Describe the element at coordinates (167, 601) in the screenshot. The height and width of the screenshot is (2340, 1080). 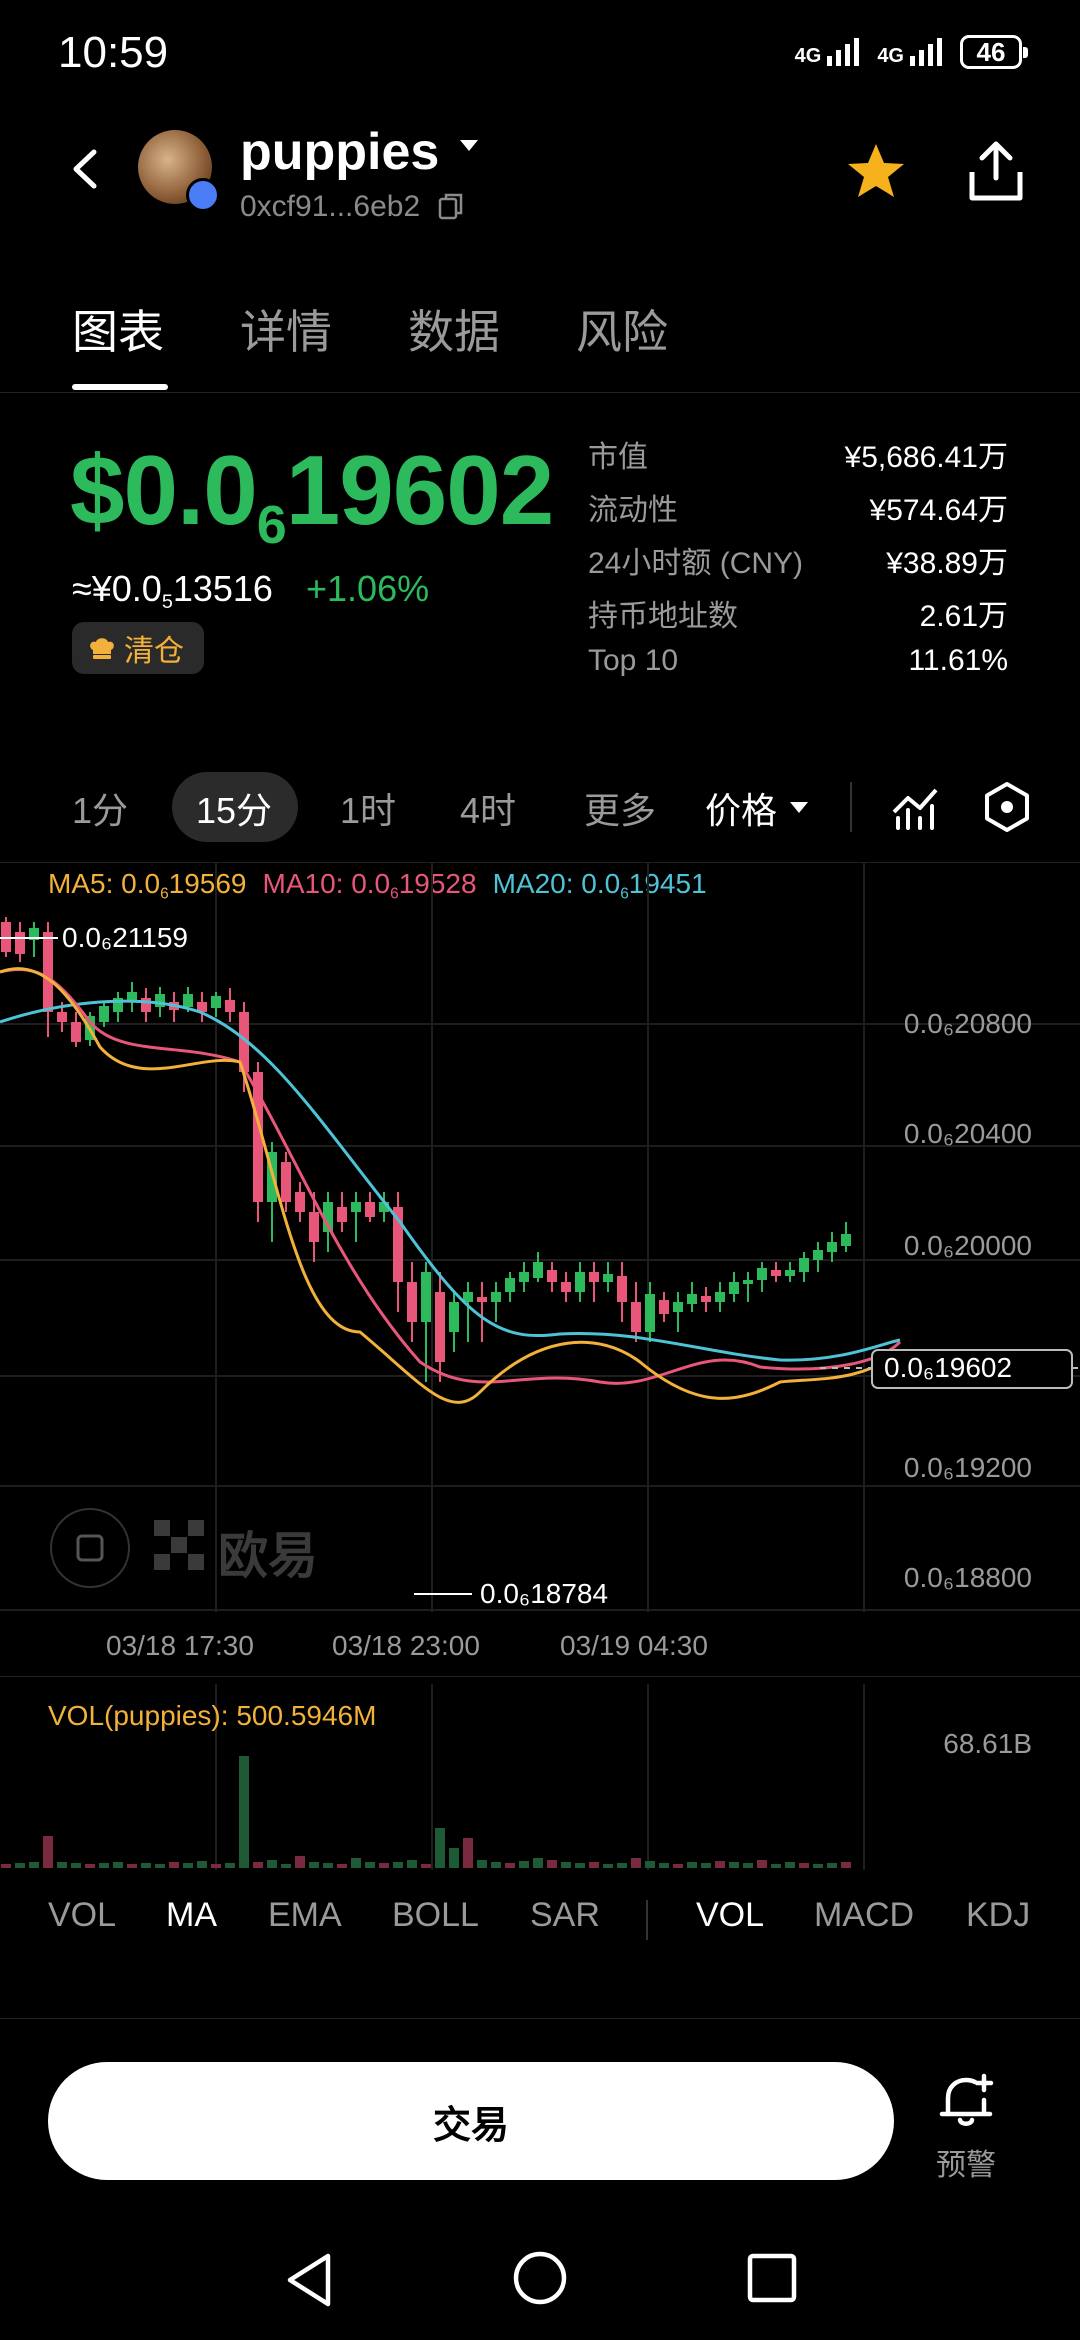
I see `price-cny-zeros: 5` at that location.